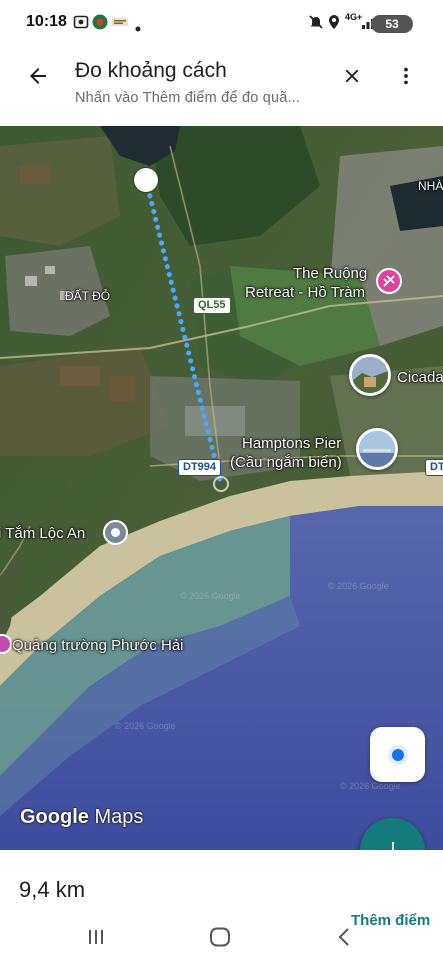  What do you see at coordinates (81, 24) in the screenshot?
I see `screenshot-icon` at bounding box center [81, 24].